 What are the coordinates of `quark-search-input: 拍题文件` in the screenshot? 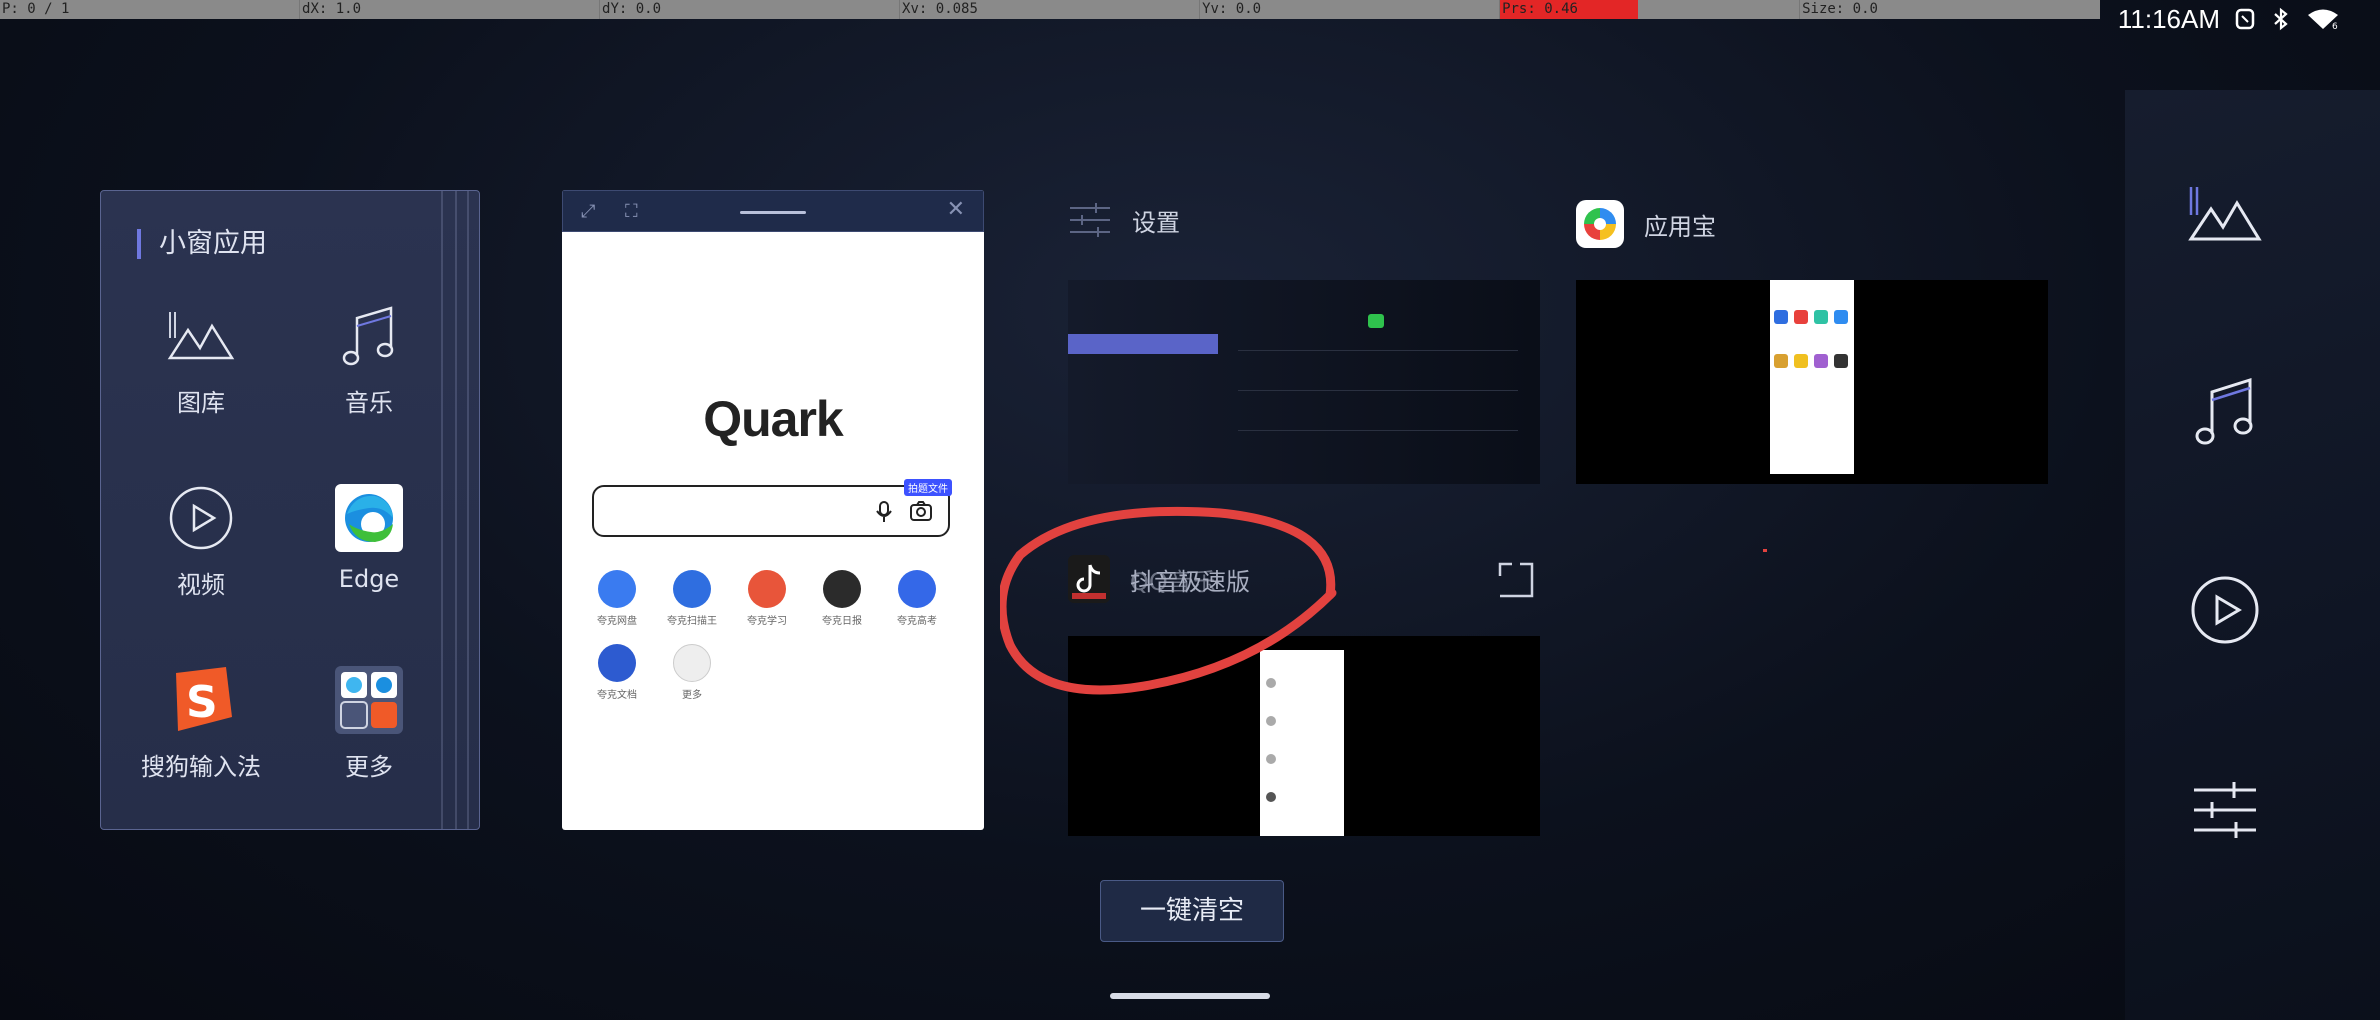 It's located at (772, 508).